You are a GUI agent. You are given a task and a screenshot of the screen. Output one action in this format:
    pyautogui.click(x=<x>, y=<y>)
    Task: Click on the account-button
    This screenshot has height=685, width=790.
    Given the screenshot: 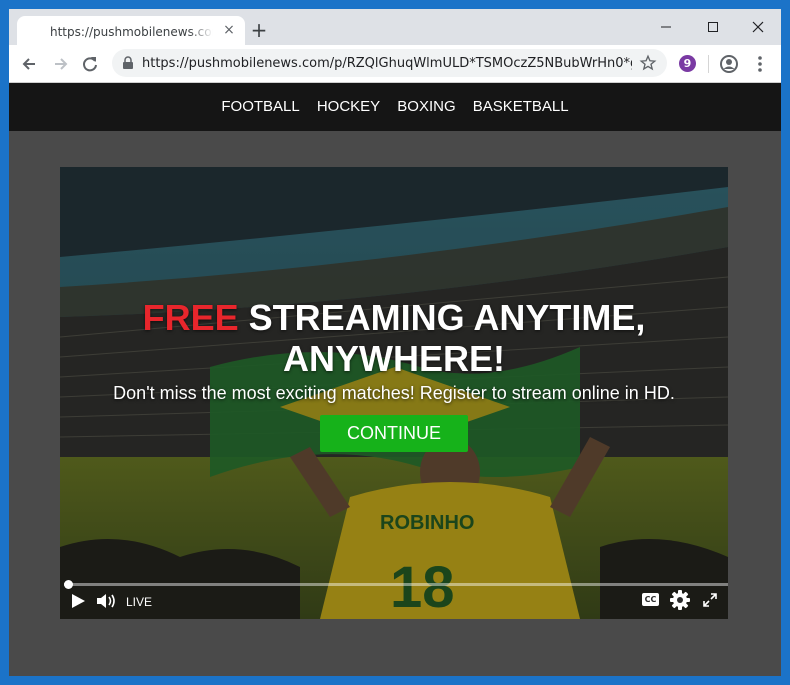 What is the action you would take?
    pyautogui.click(x=729, y=64)
    